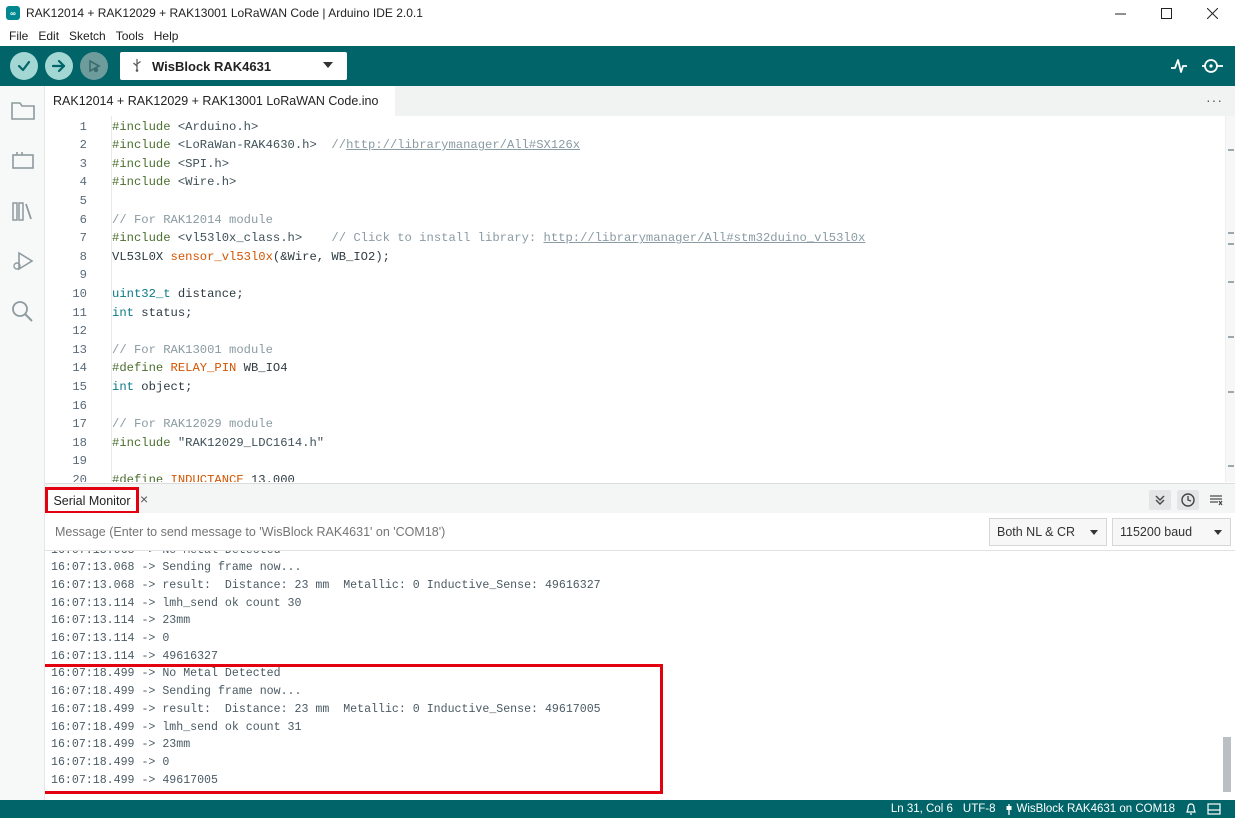 The height and width of the screenshot is (818, 1235). Describe the element at coordinates (24, 66) in the screenshot. I see `verify-button` at that location.